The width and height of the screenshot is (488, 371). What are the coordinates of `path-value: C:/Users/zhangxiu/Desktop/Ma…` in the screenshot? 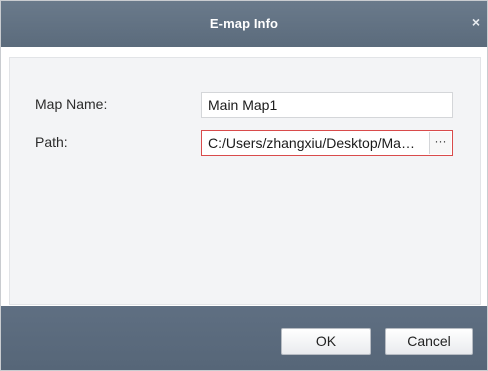 It's located at (311, 143).